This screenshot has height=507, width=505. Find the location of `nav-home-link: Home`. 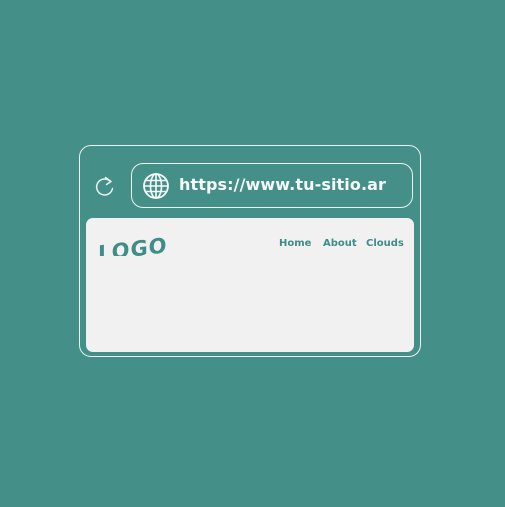

nav-home-link: Home is located at coordinates (295, 243).